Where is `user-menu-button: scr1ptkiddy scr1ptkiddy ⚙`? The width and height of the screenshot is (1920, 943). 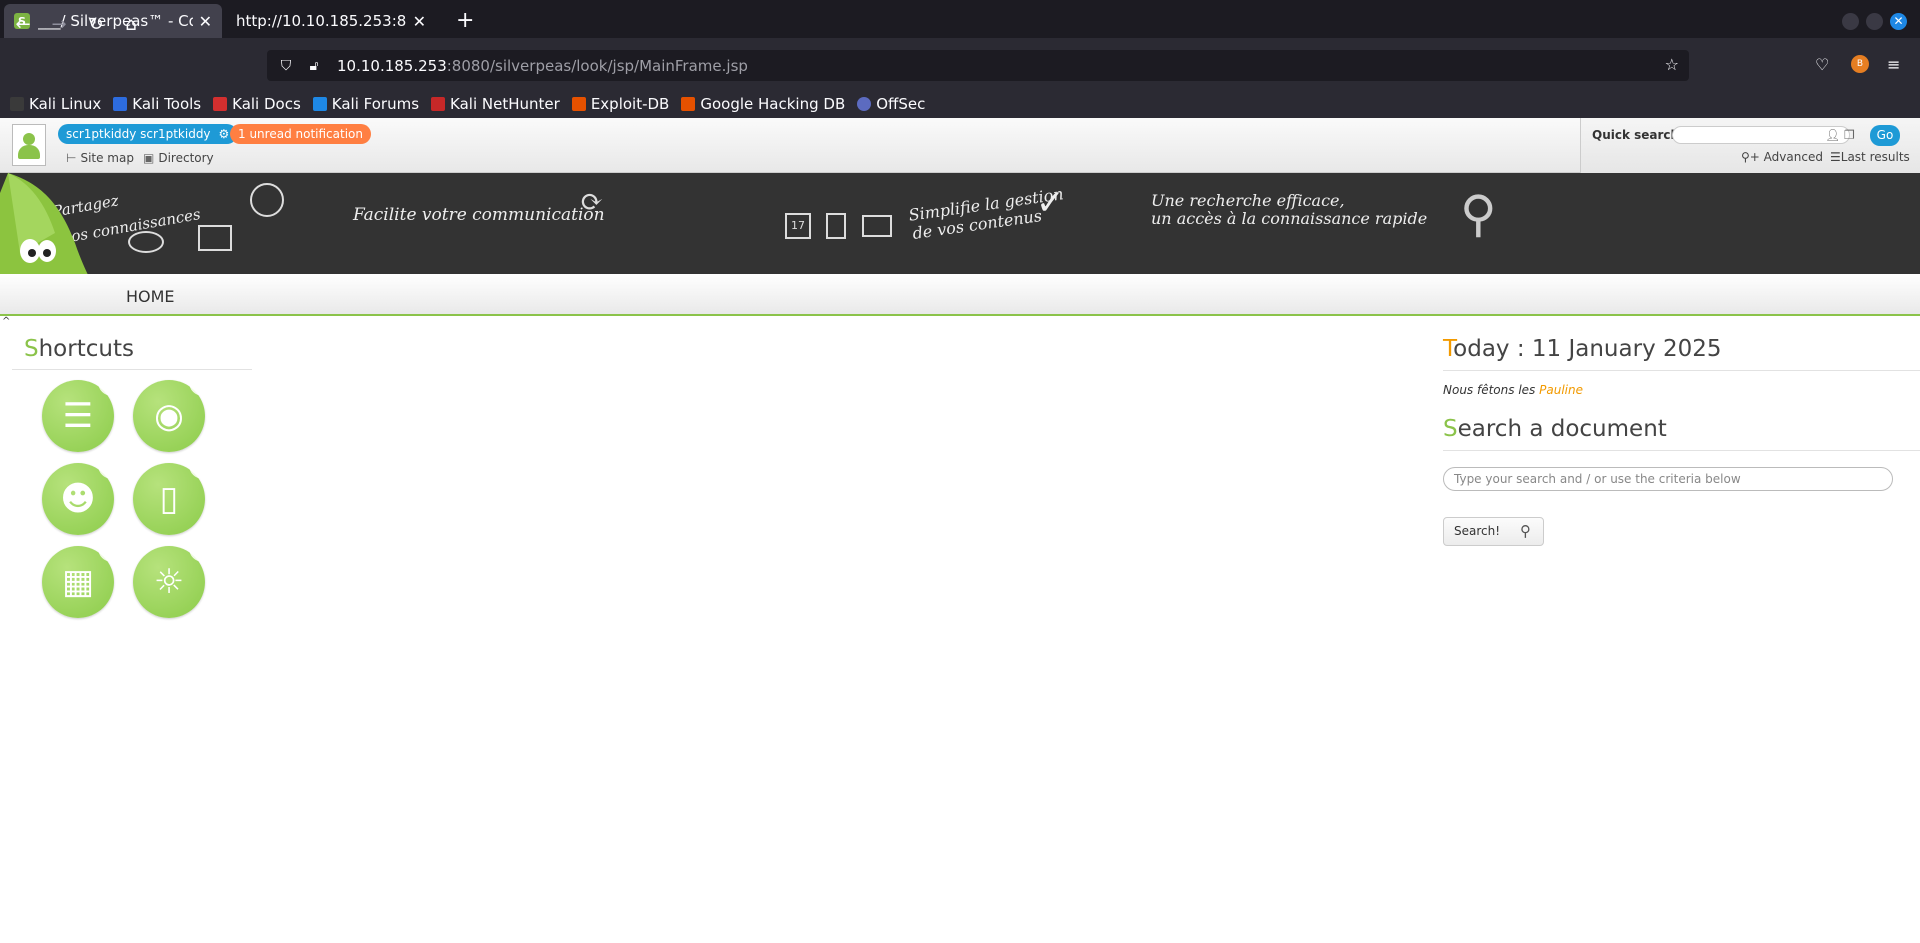 user-menu-button: scr1ptkiddy scr1ptkiddy ⚙ is located at coordinates (148, 134).